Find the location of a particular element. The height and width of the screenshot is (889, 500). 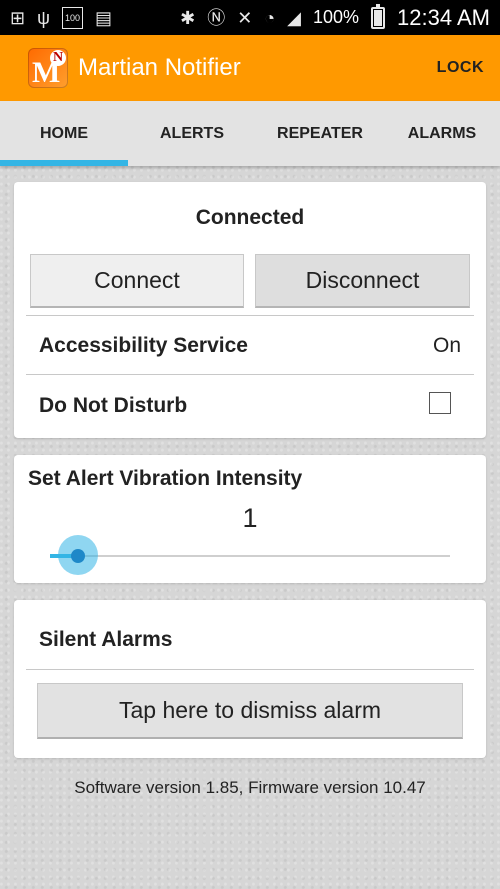

silent-alarms-title: Silent Alarms is located at coordinates (106, 639).